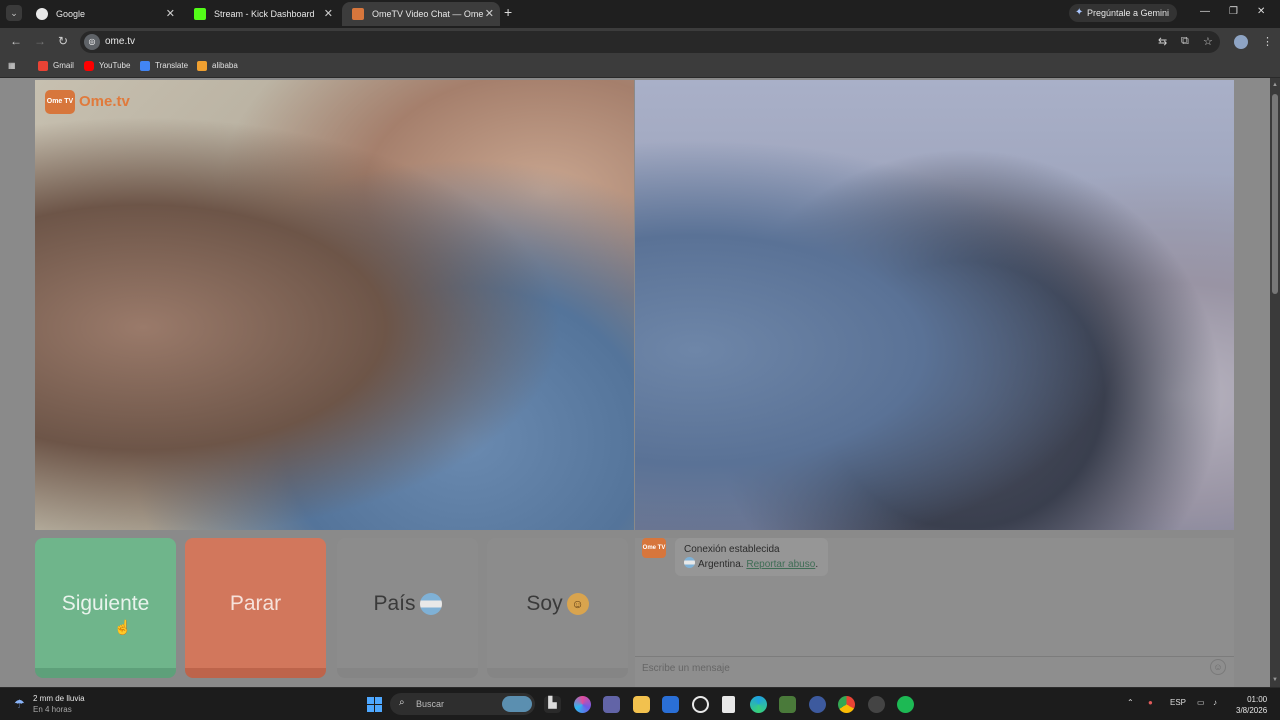  Describe the element at coordinates (42, 14) in the screenshot. I see `google-icon` at that location.